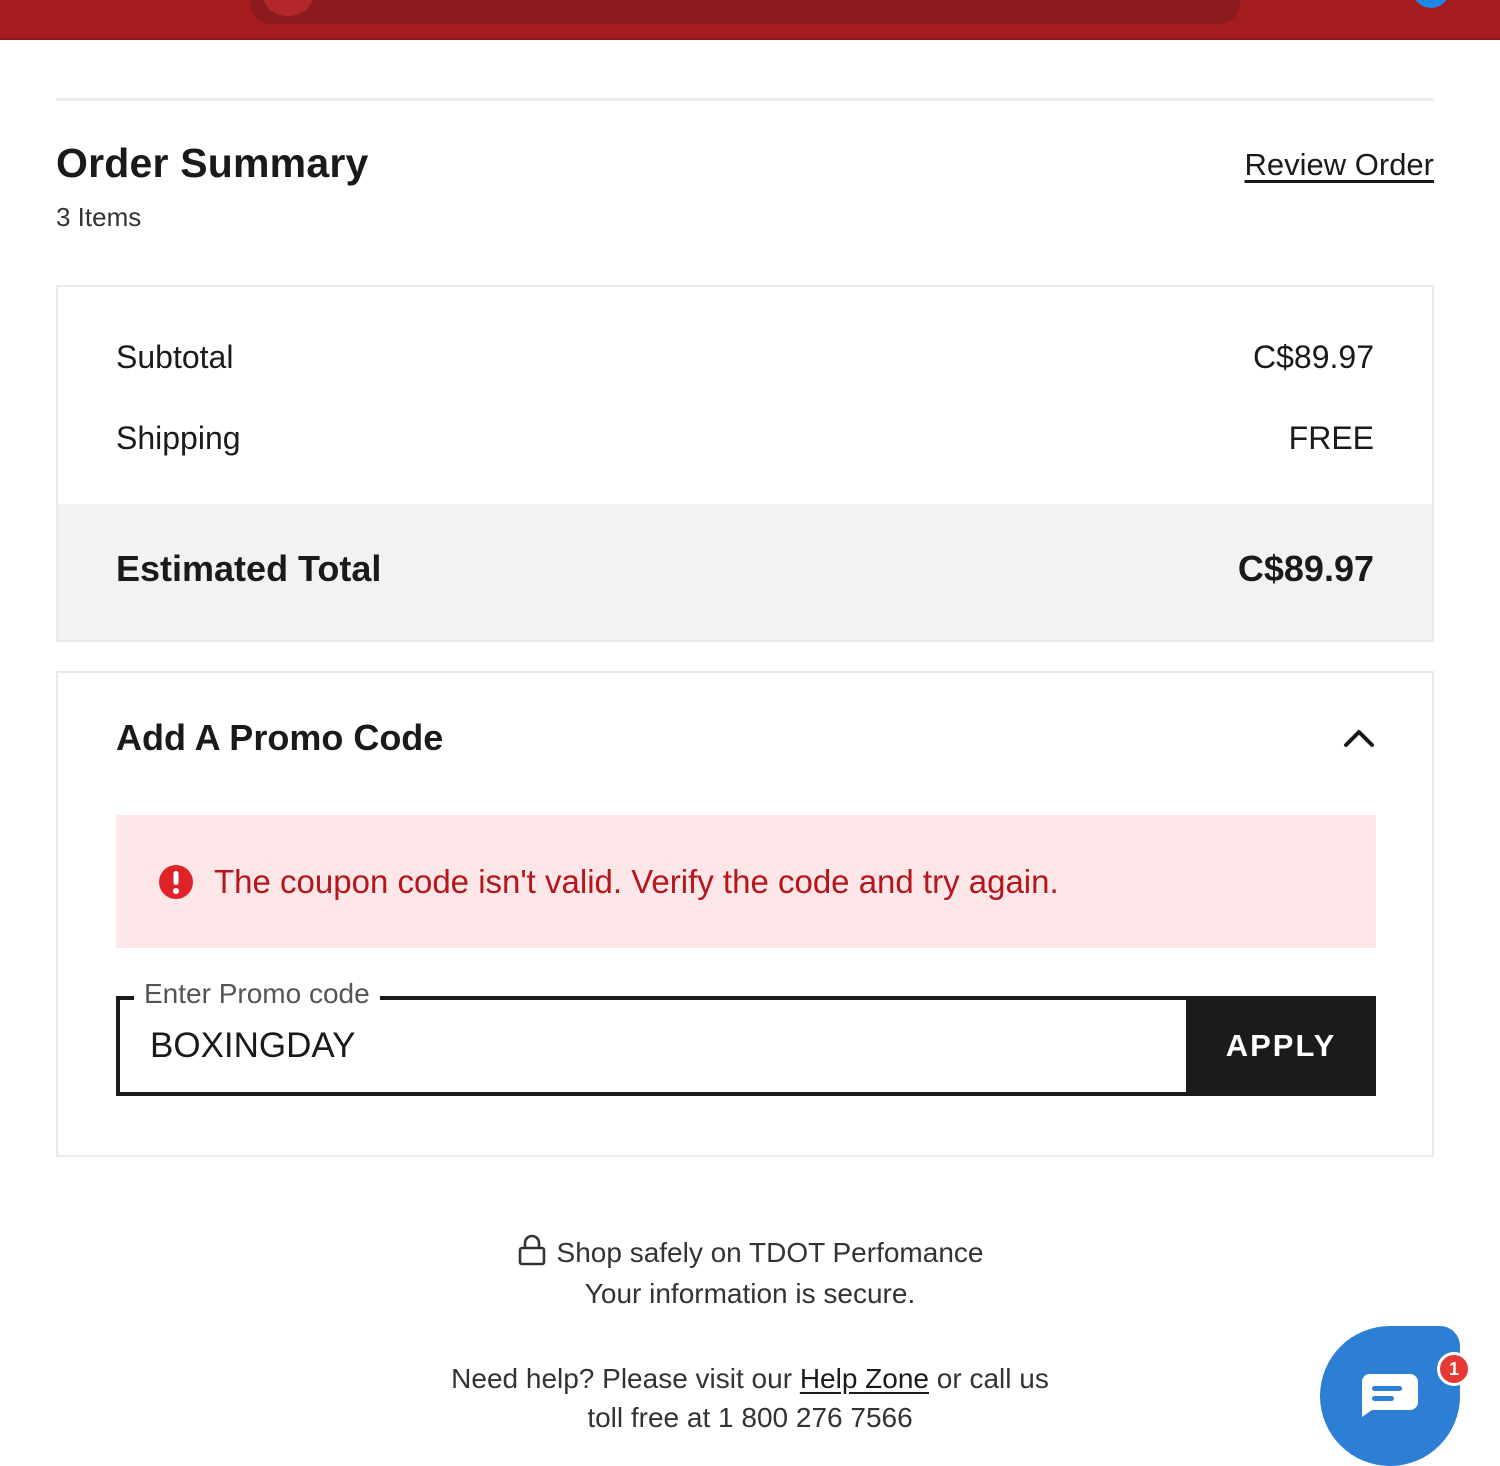 The image size is (1500, 1466). I want to click on help-suffix-text: or call us, so click(992, 1378).